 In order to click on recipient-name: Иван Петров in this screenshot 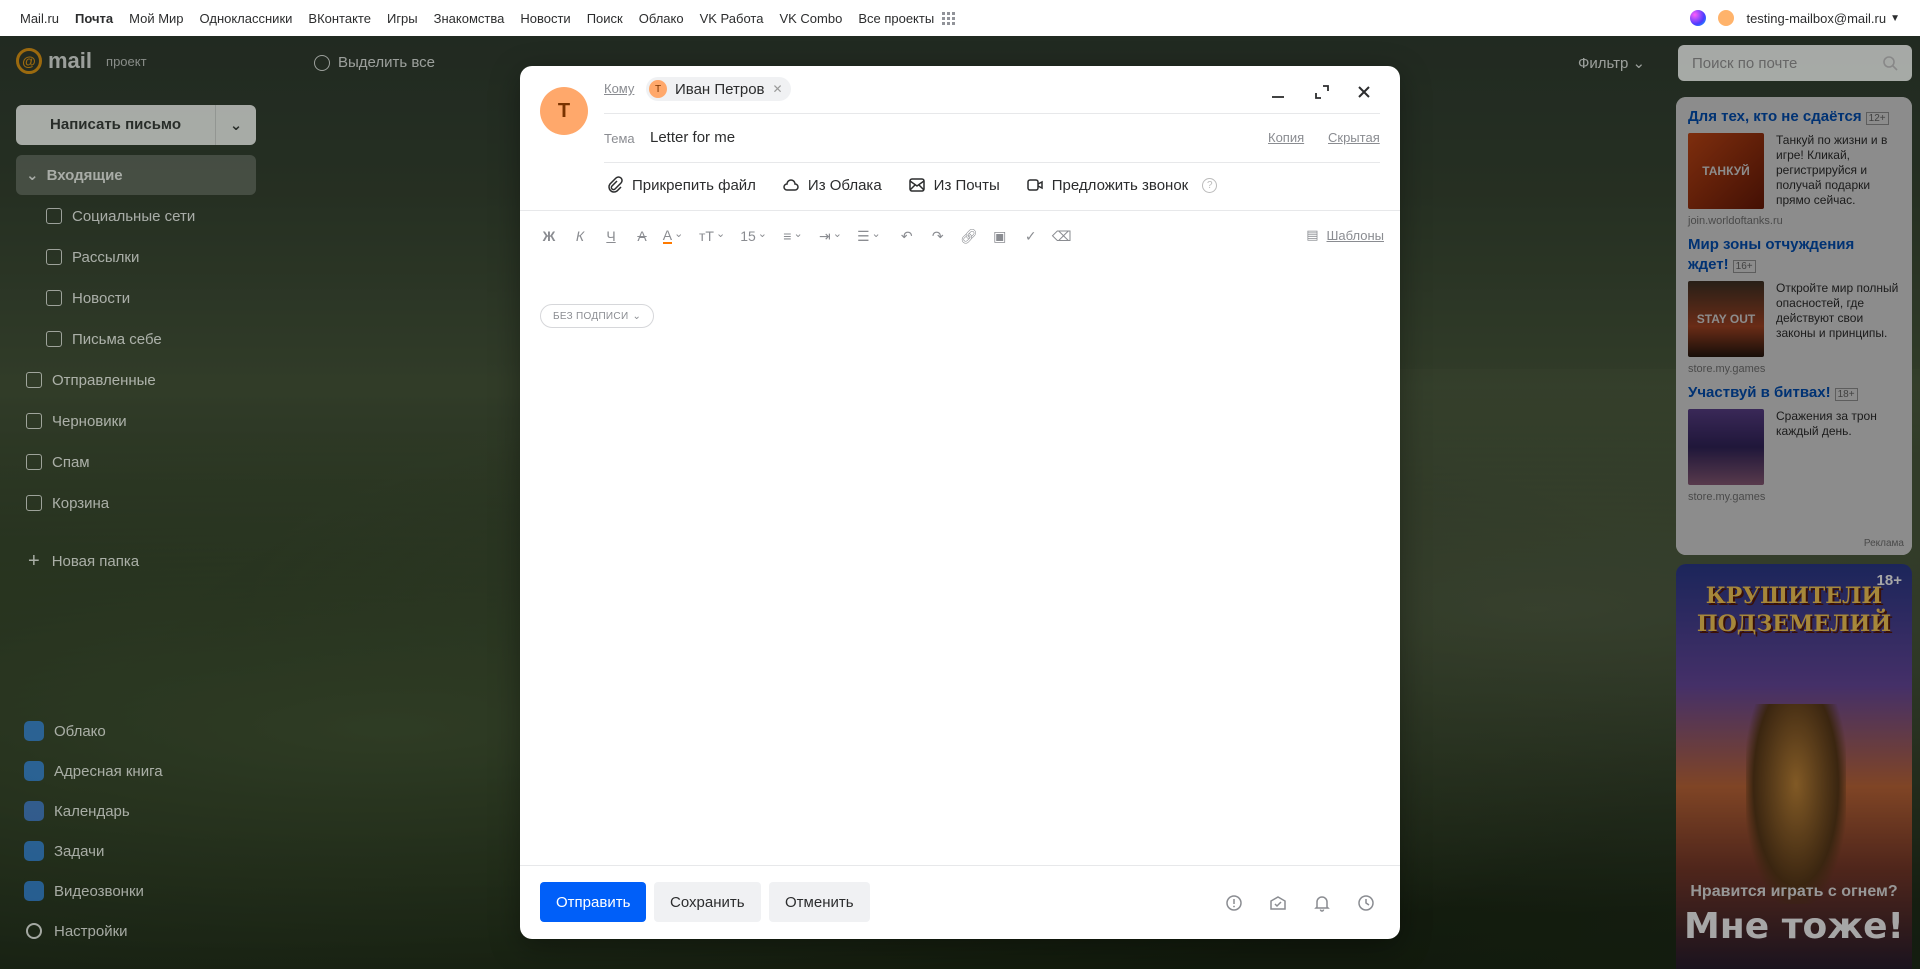, I will do `click(720, 89)`.